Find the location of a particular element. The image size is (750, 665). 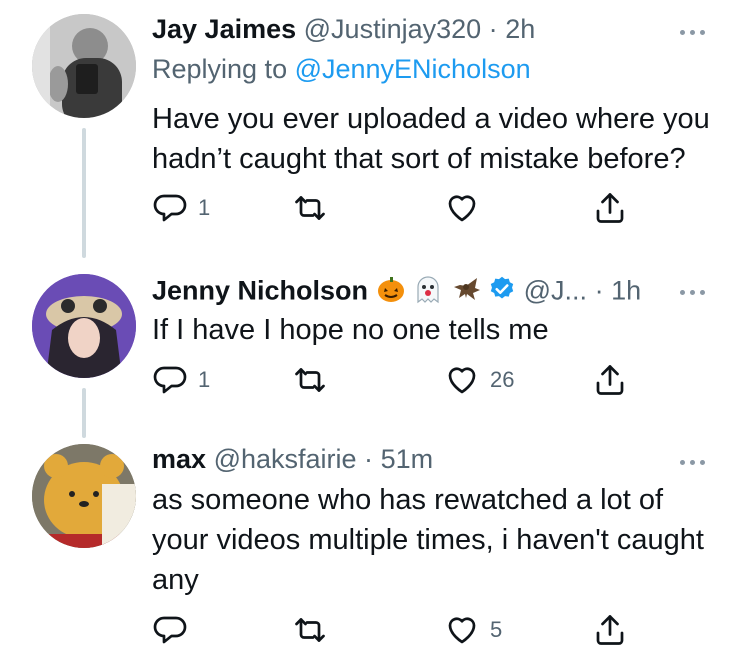

display-name: Jenny Nicholson is located at coordinates (260, 291).